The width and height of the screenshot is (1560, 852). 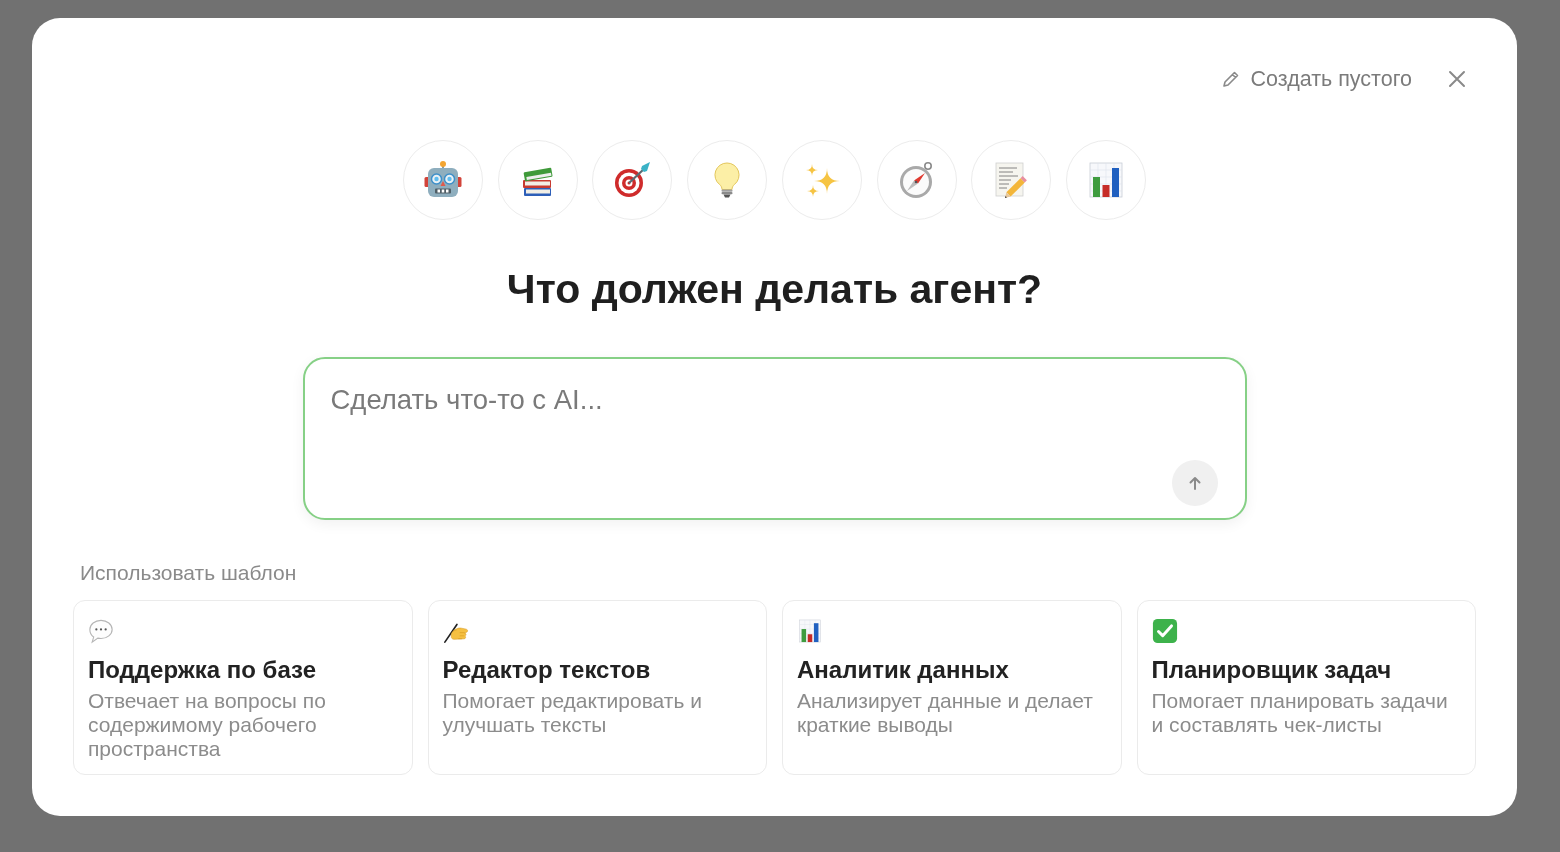 What do you see at coordinates (774, 289) in the screenshot?
I see `dialog-heading: Что должен делать агент?` at bounding box center [774, 289].